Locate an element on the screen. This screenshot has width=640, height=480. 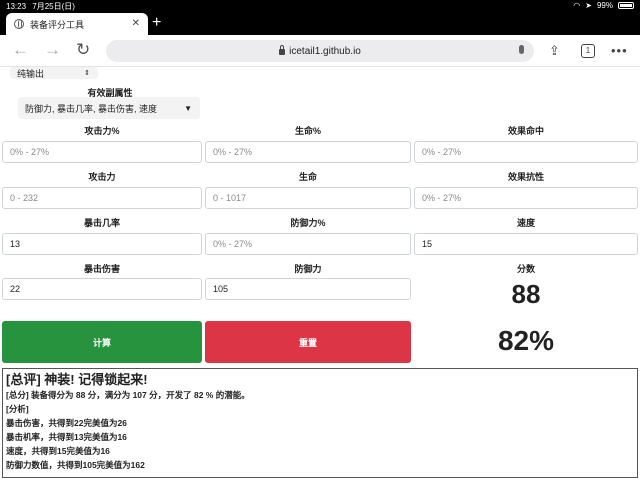
def-input: 105 is located at coordinates (308, 289).